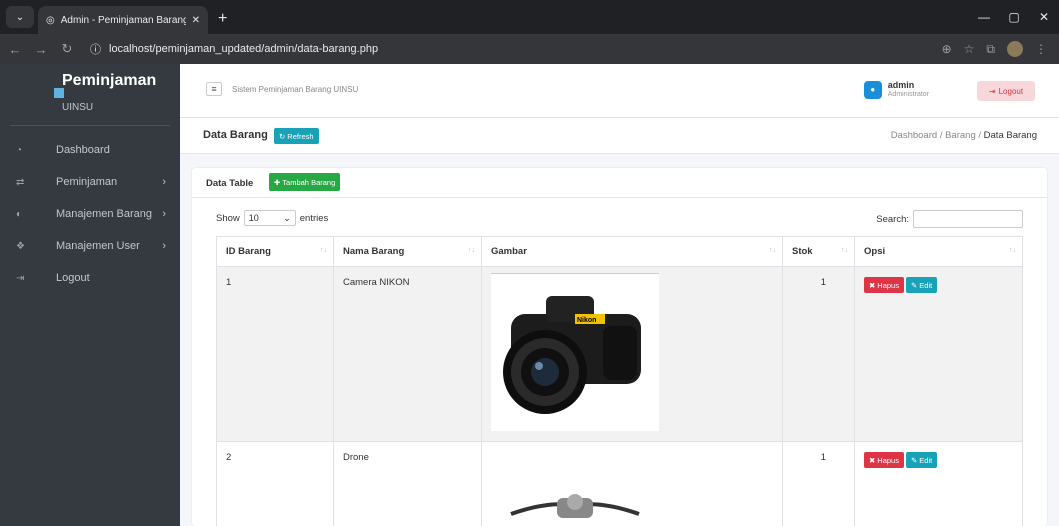 The image size is (1059, 526). I want to click on reload-button: ↻, so click(67, 49).